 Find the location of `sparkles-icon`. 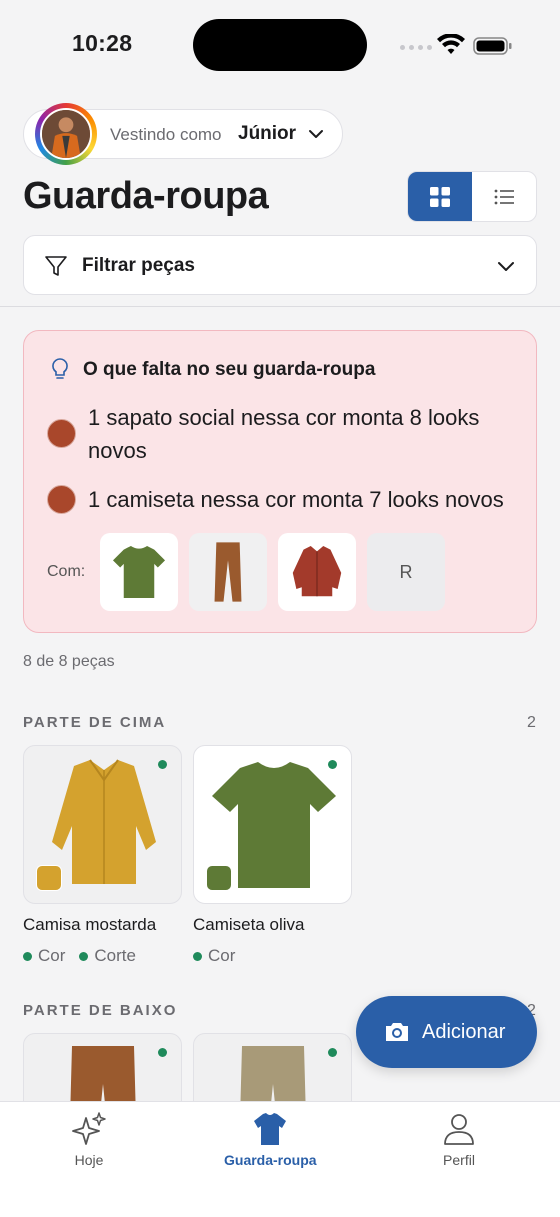

sparkles-icon is located at coordinates (89, 1128).